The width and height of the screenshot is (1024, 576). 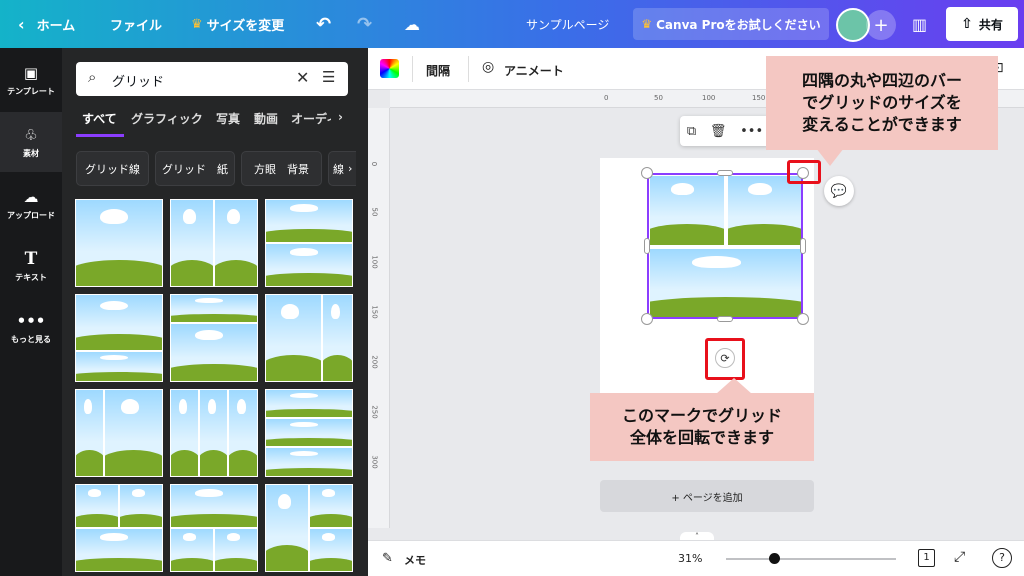 I want to click on tab-videos: 動画, so click(x=266, y=118).